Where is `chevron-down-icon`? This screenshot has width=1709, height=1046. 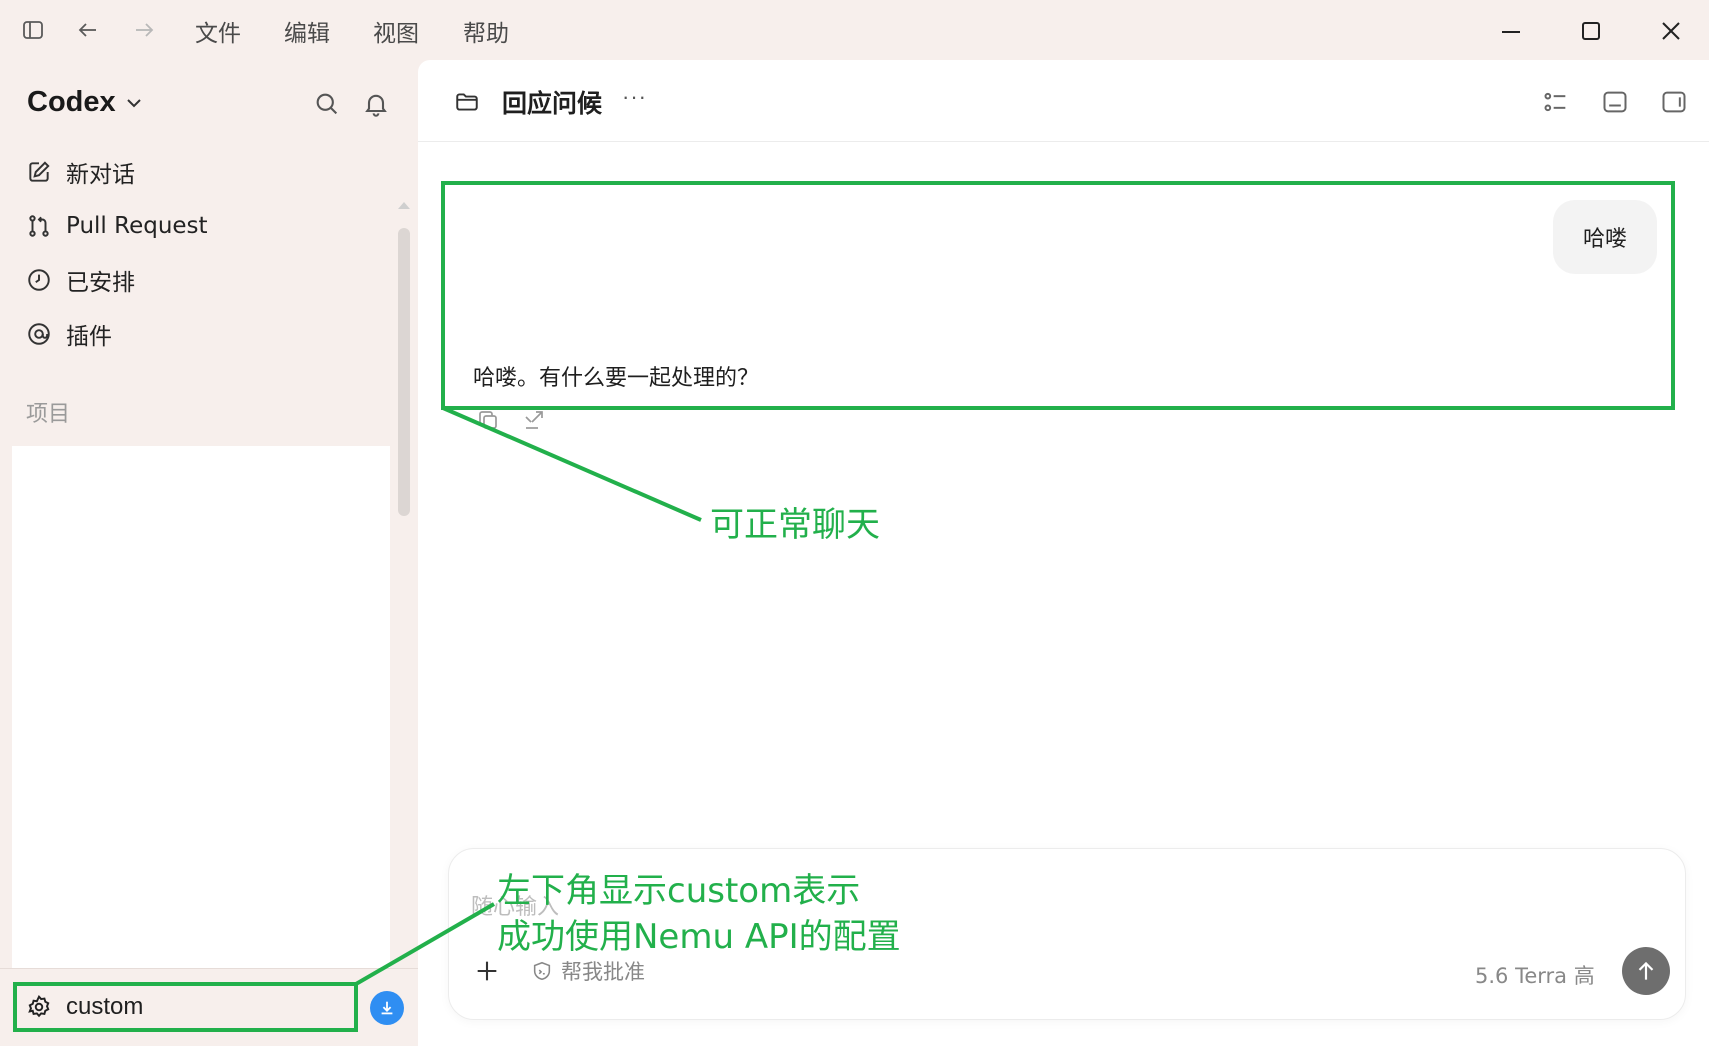
chevron-down-icon is located at coordinates (133, 102).